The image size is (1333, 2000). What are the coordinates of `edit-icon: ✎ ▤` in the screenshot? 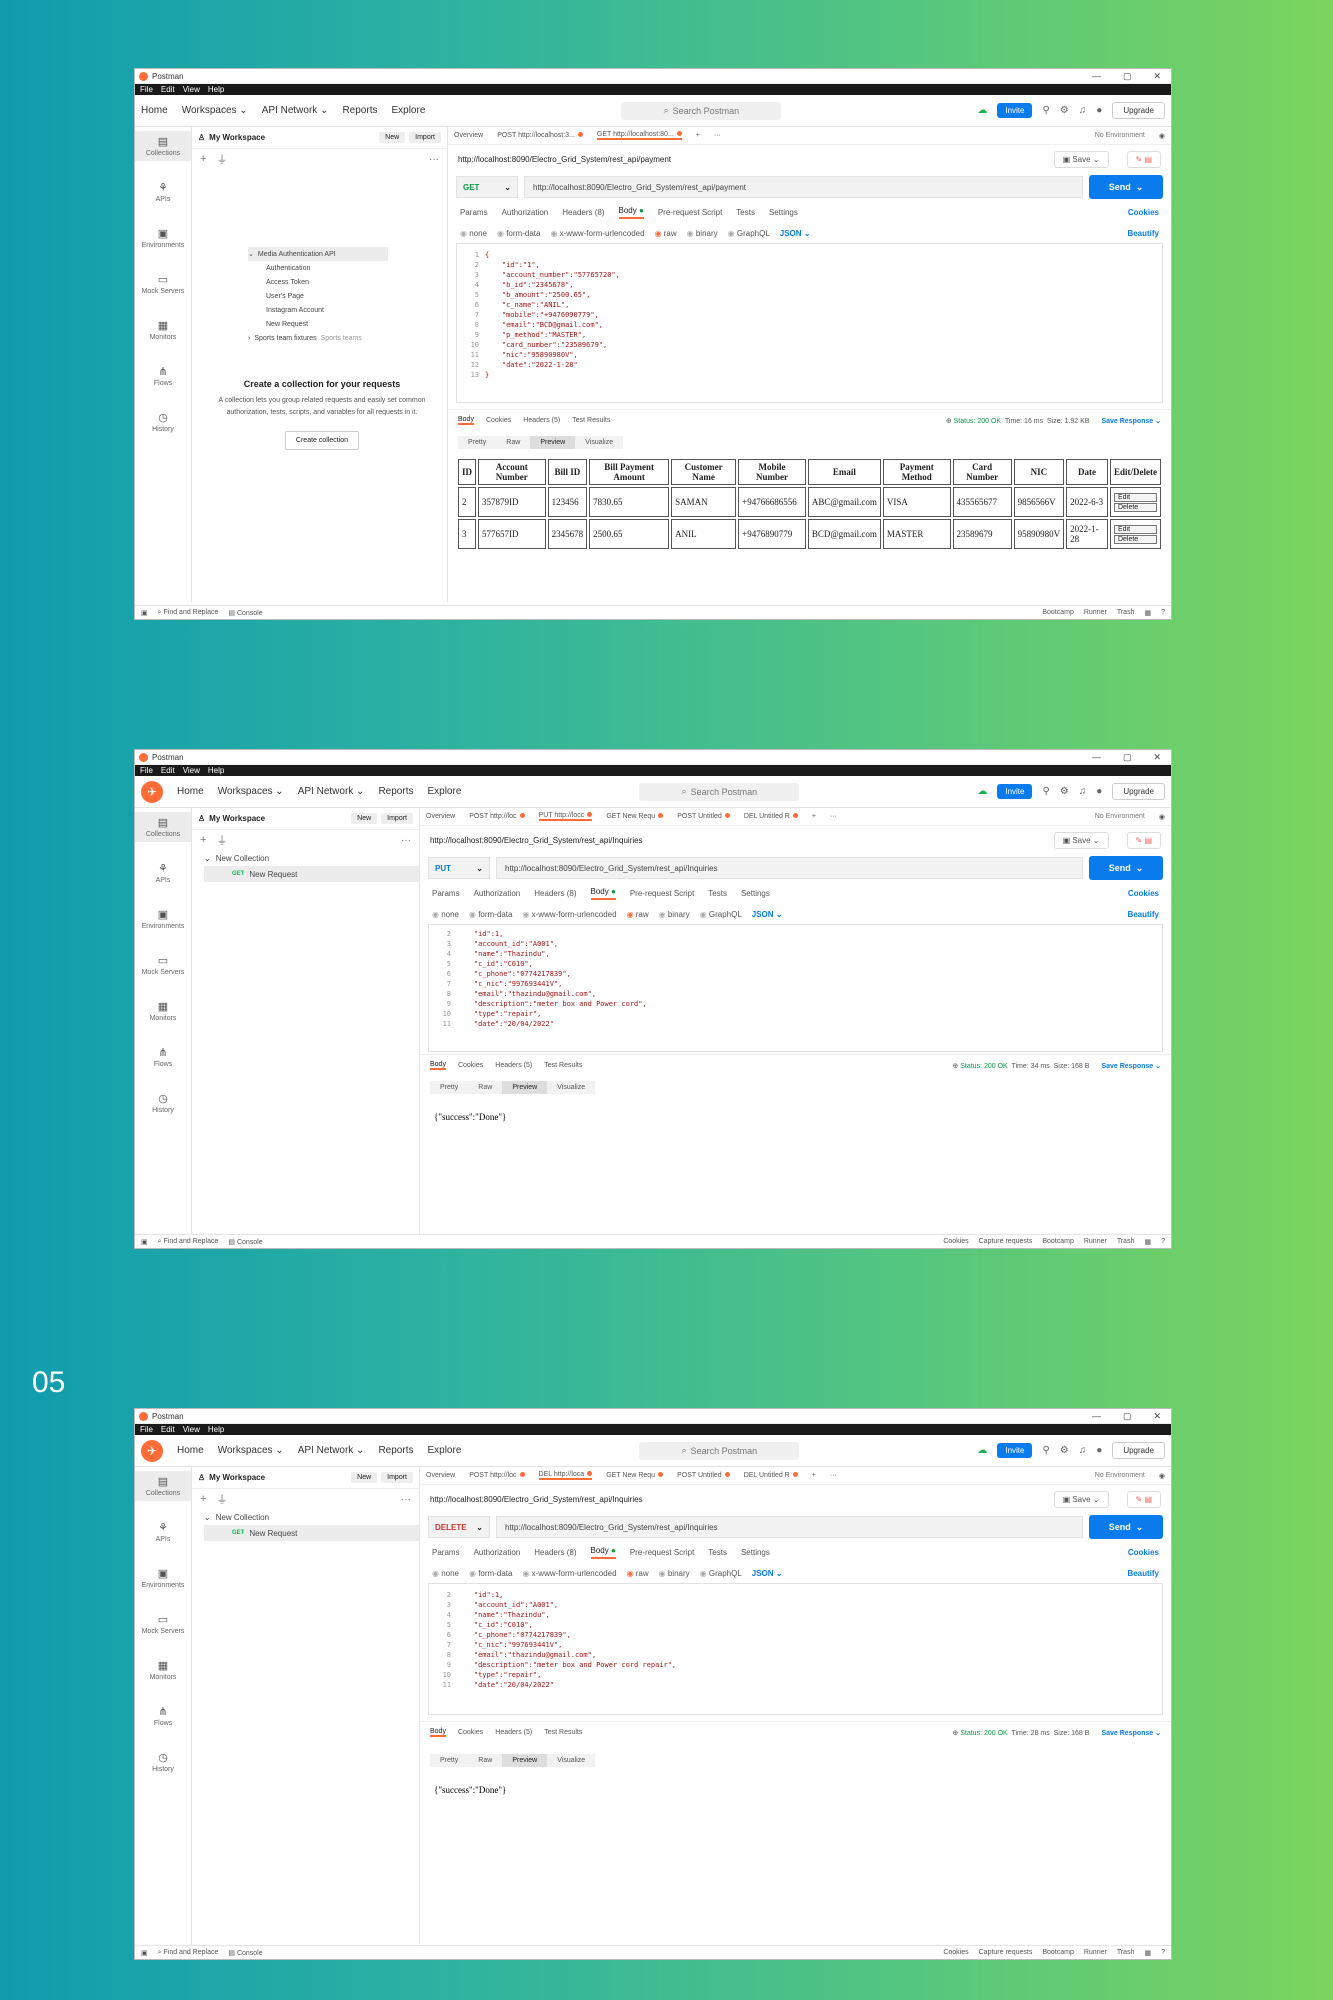 It's located at (1143, 159).